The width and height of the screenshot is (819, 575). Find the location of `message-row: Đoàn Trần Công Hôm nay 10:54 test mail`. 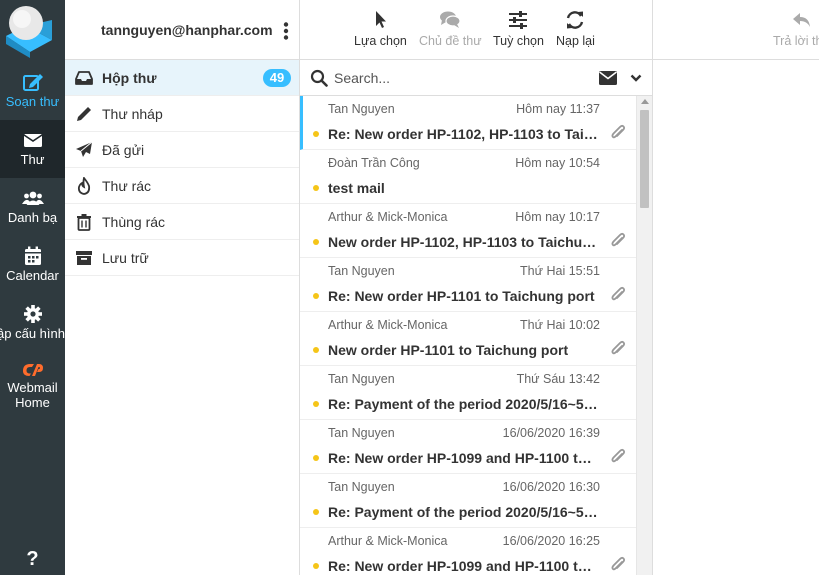

message-row: Đoàn Trần Công Hôm nay 10:54 test mail is located at coordinates (468, 177).